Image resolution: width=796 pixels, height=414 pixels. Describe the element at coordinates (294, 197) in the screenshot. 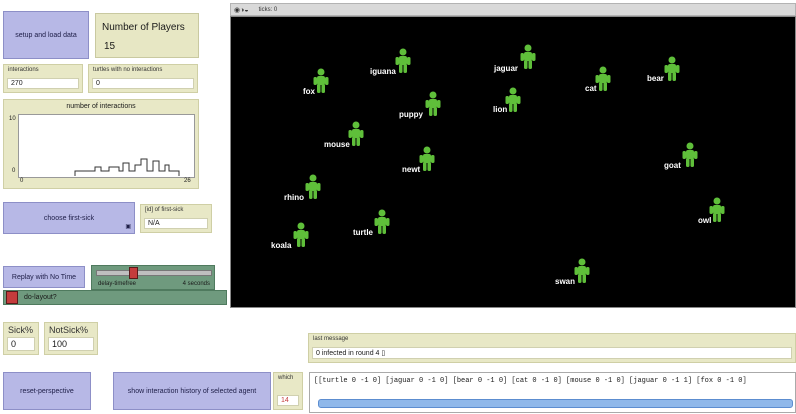

I see `agent-rhino-label: rhino` at that location.